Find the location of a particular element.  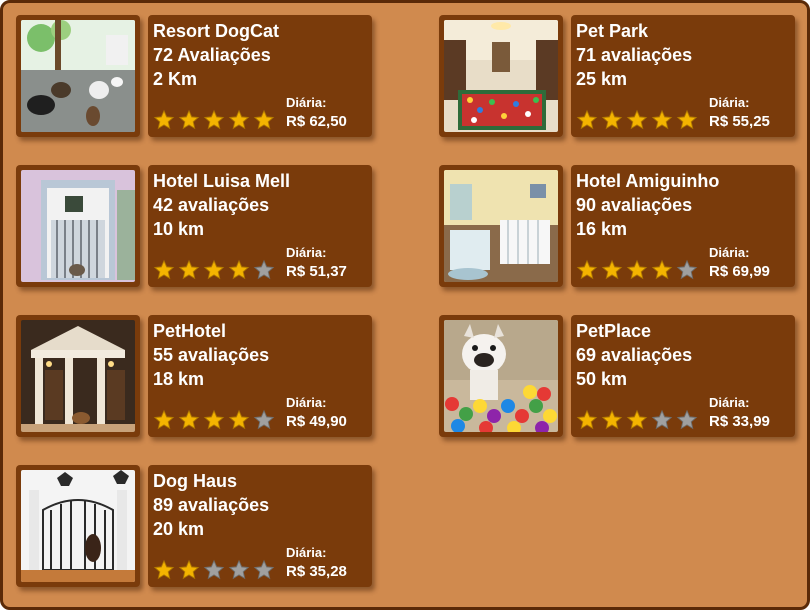

ball-pit-room-photo is located at coordinates (501, 76).